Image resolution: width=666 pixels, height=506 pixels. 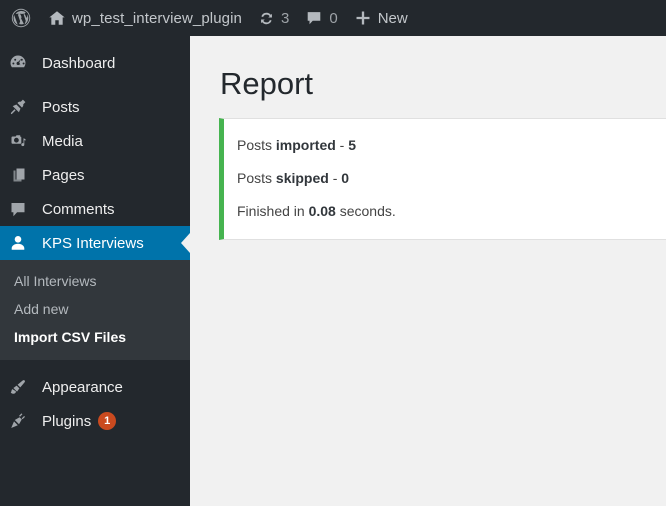 I want to click on page-title: Report, so click(x=267, y=83).